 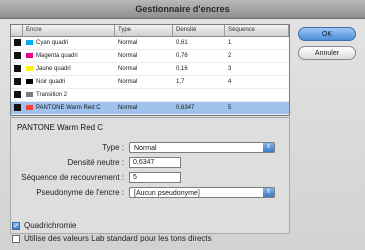 I want to click on density-field: 0,6347, so click(x=155, y=162).